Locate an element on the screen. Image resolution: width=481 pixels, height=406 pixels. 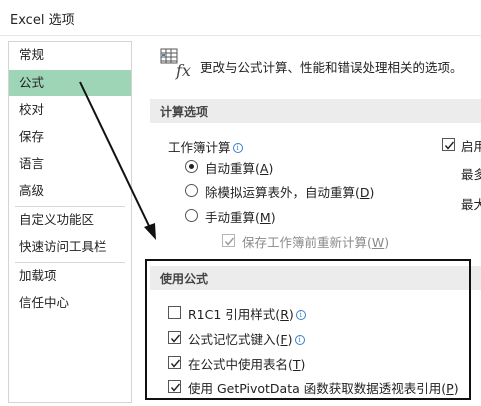
manual-calc-radio is located at coordinates (191, 215).